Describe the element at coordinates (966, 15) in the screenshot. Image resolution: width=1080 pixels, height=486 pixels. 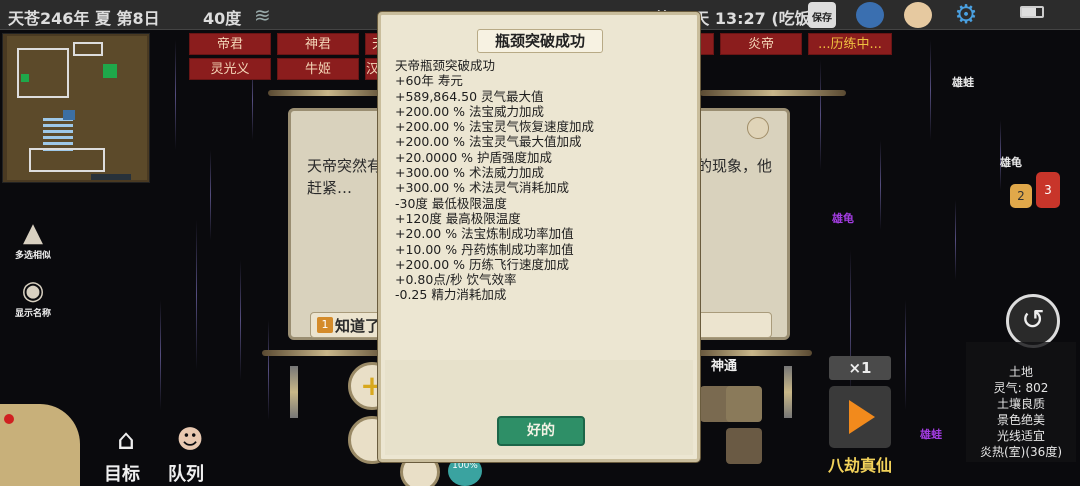
I see `gear-icon: ⚙` at that location.